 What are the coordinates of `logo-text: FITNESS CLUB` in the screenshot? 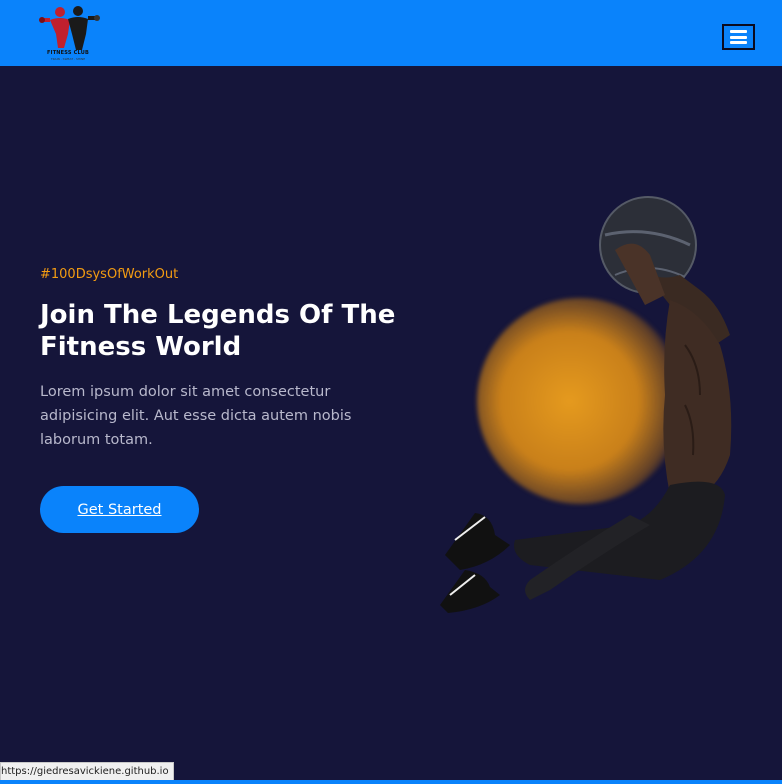 It's located at (68, 53).